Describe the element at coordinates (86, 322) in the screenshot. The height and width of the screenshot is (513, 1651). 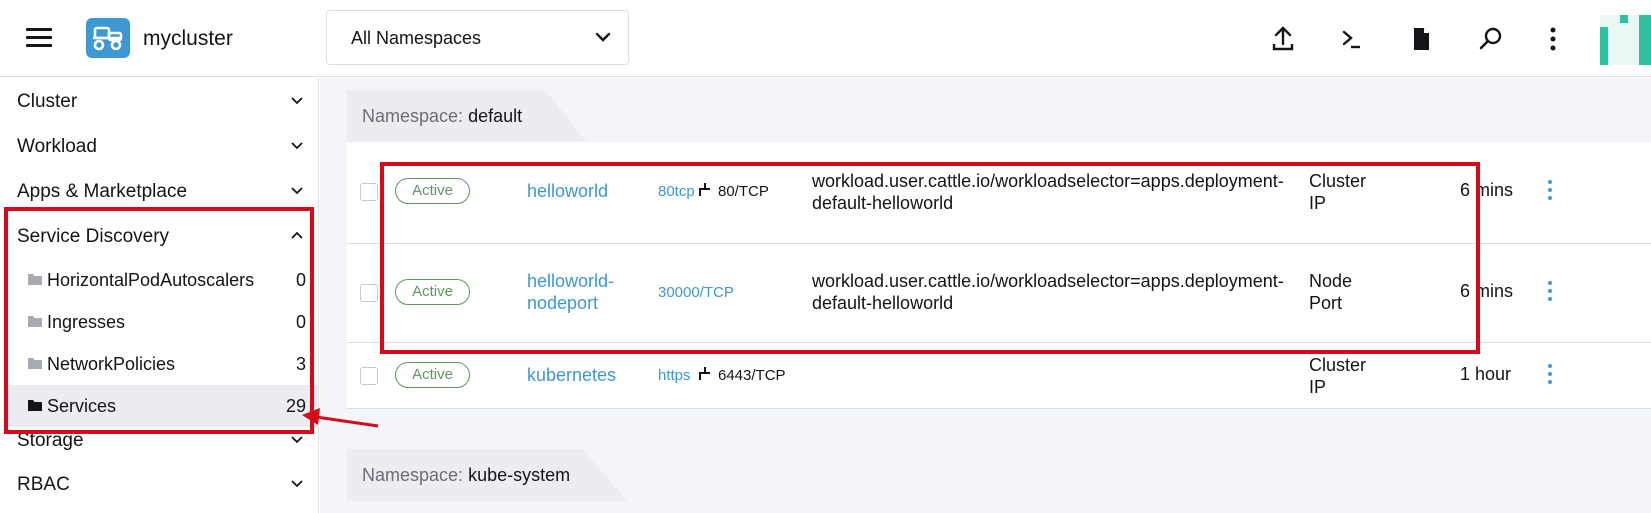
I see `sidebar-item-label: Ingresses` at that location.